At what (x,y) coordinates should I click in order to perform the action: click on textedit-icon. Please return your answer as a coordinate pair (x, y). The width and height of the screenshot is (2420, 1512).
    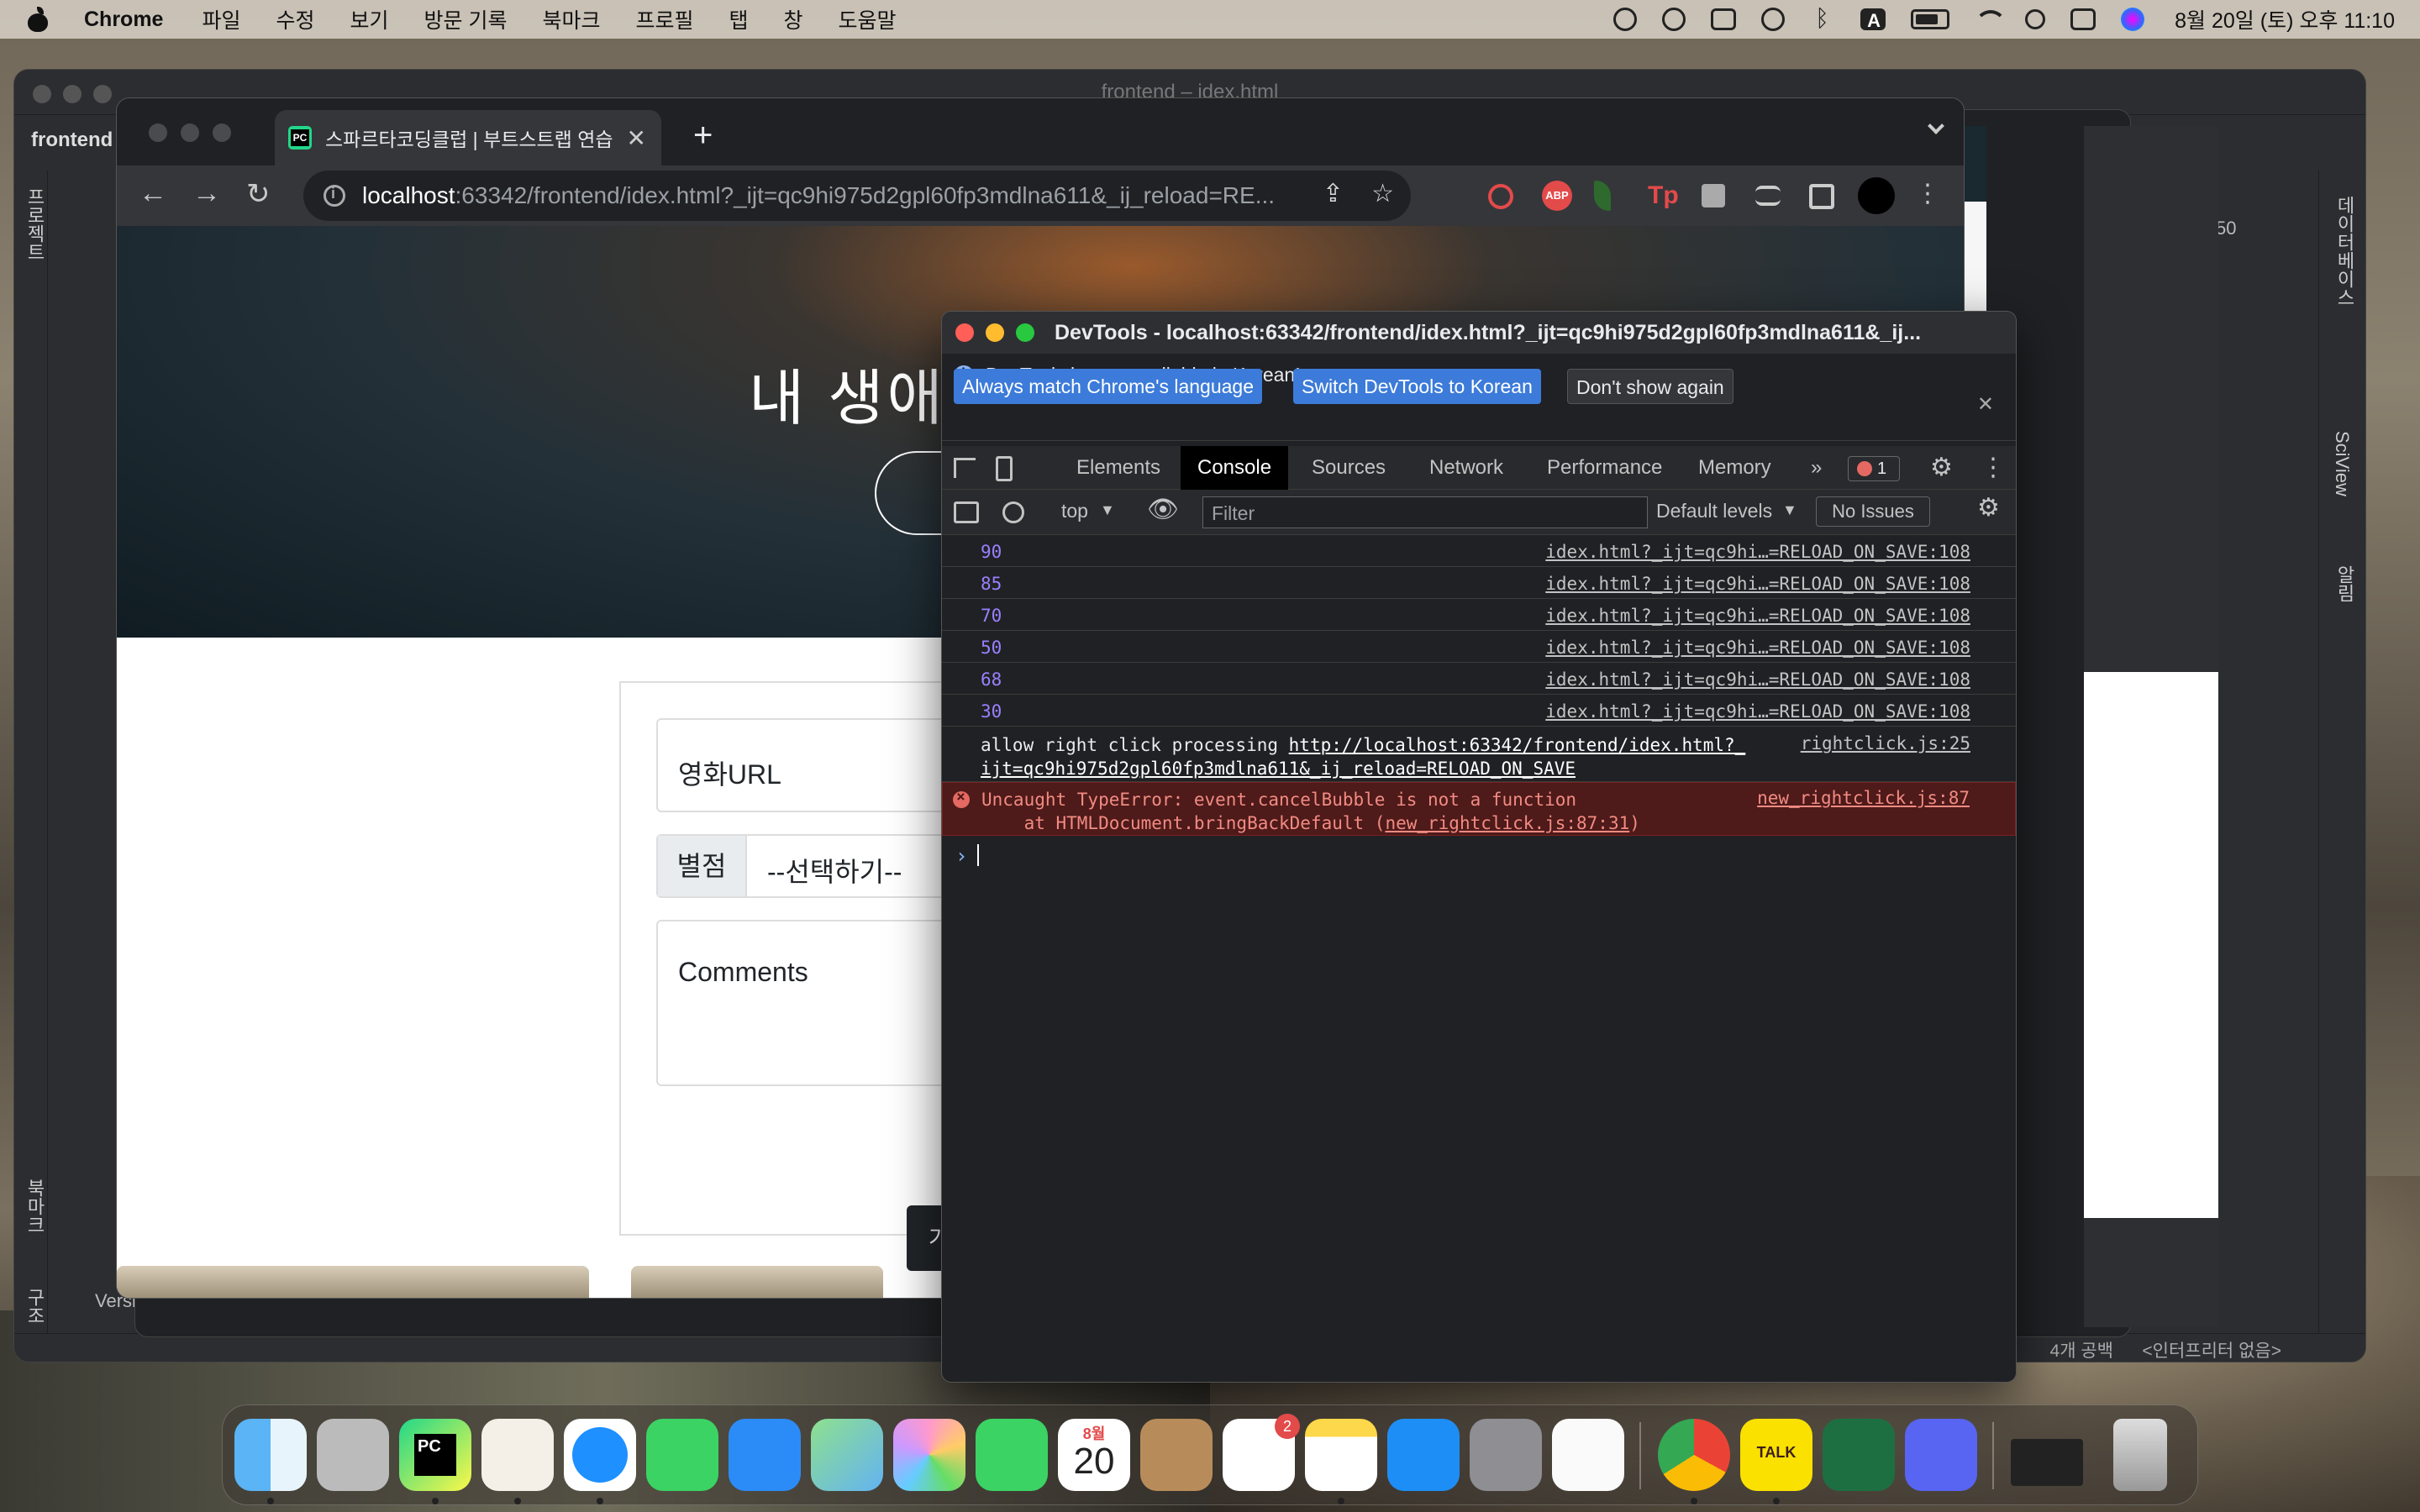
    Looking at the image, I should click on (1588, 1455).